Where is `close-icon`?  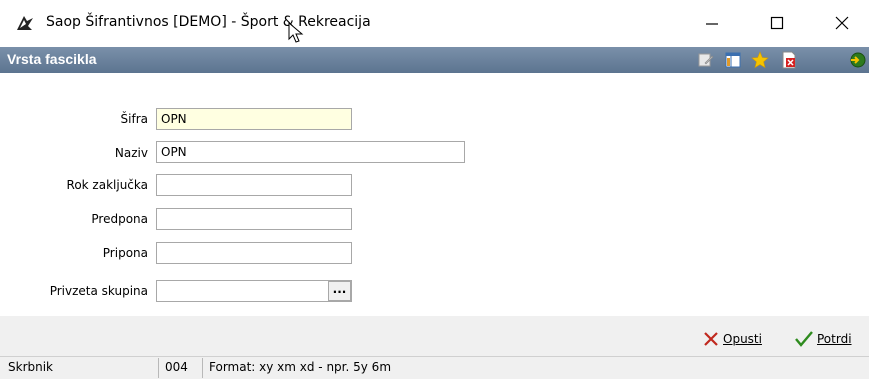
close-icon is located at coordinates (842, 23).